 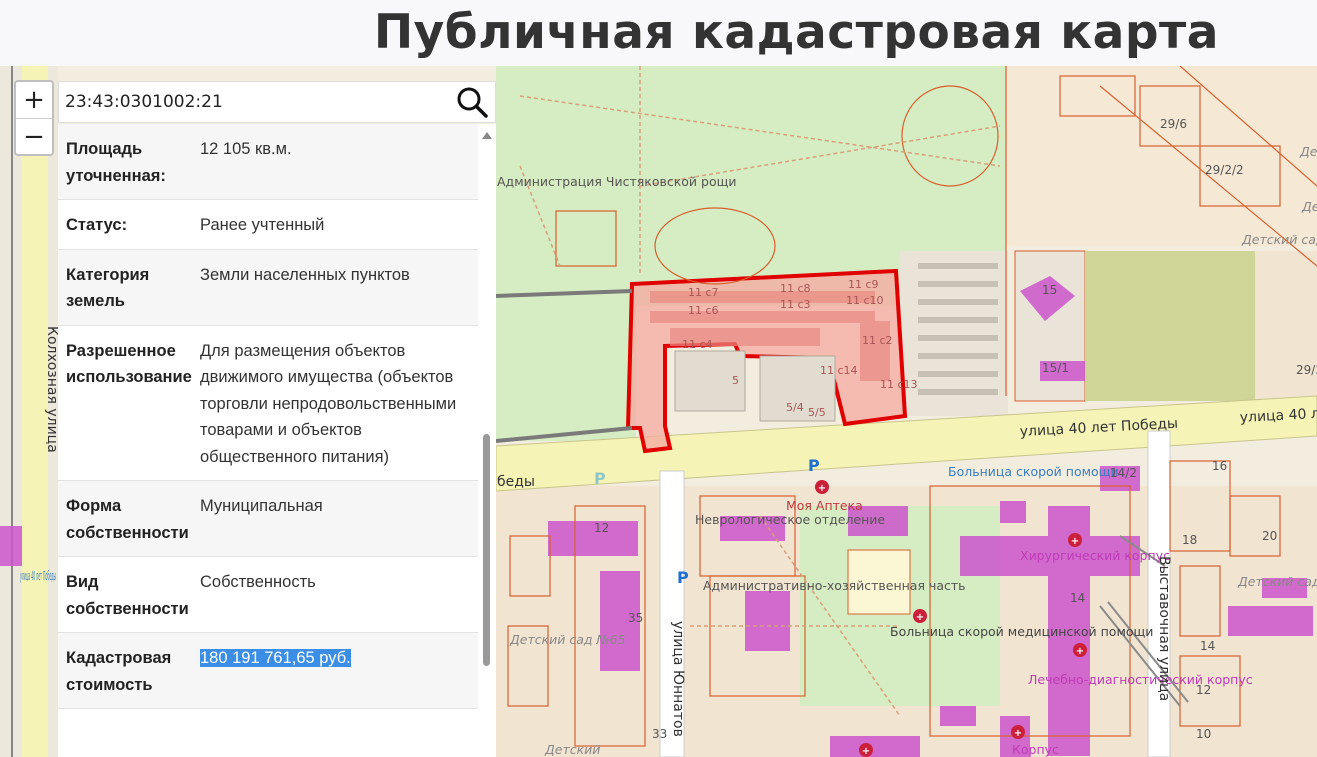 What do you see at coordinates (697, 344) in the screenshot?
I see `label-11c4: 11 с4` at bounding box center [697, 344].